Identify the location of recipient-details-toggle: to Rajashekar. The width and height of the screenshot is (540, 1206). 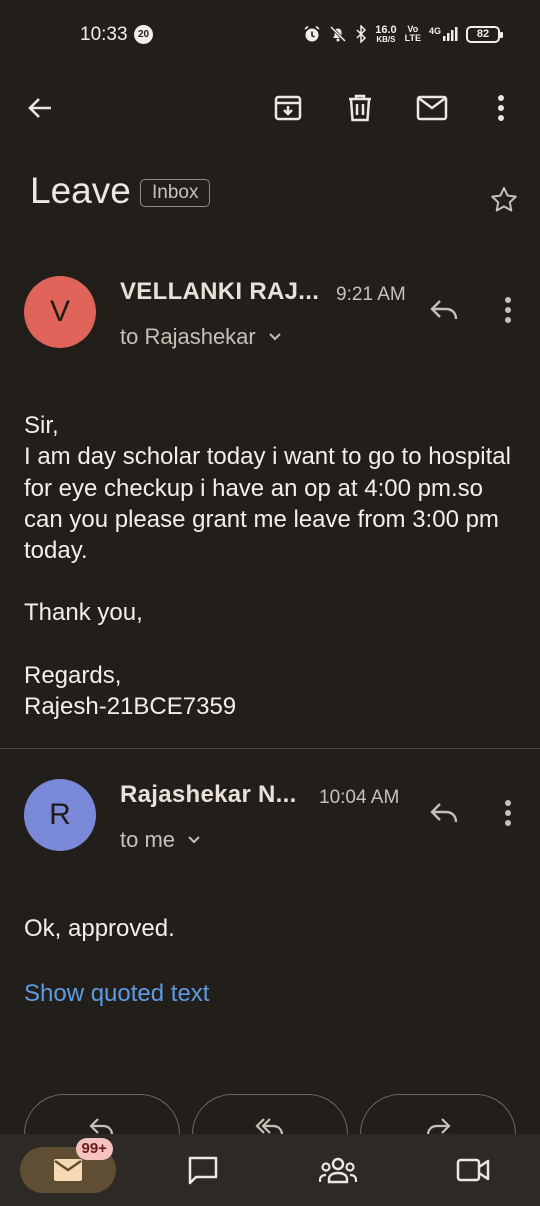
(201, 337).